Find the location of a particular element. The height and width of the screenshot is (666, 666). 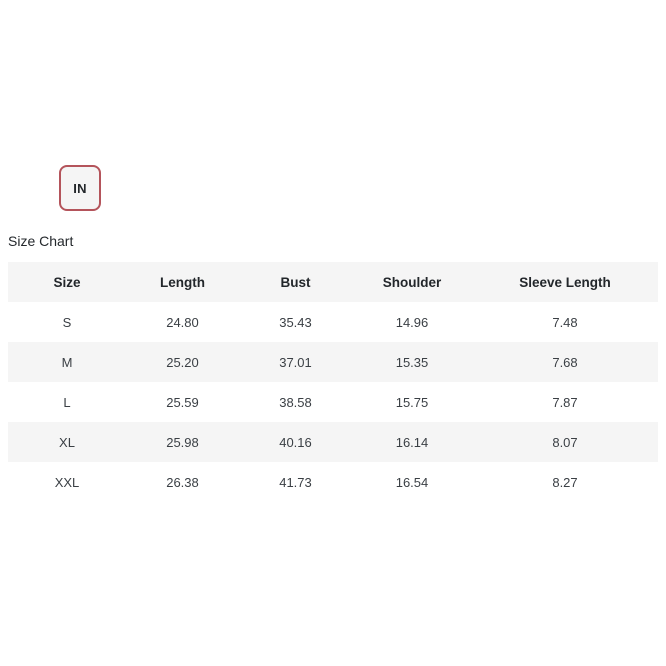

table-row: L 25.59 38.58 15.75 7.87 is located at coordinates (333, 402).